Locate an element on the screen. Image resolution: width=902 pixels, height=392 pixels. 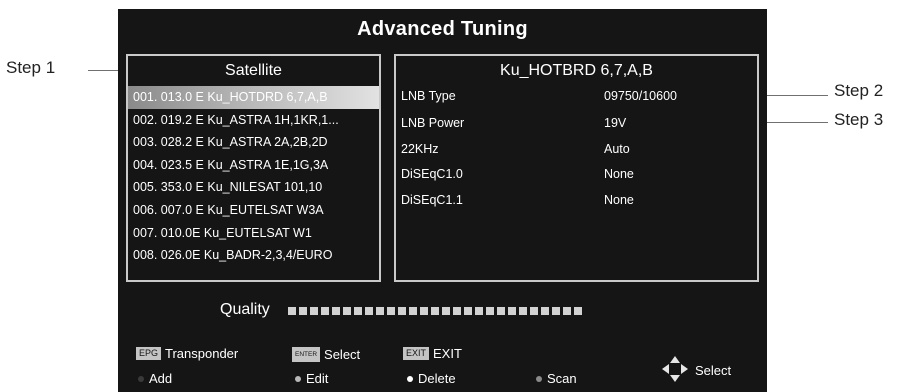
lnb-type-value: 09750/10600 is located at coordinates (640, 96).